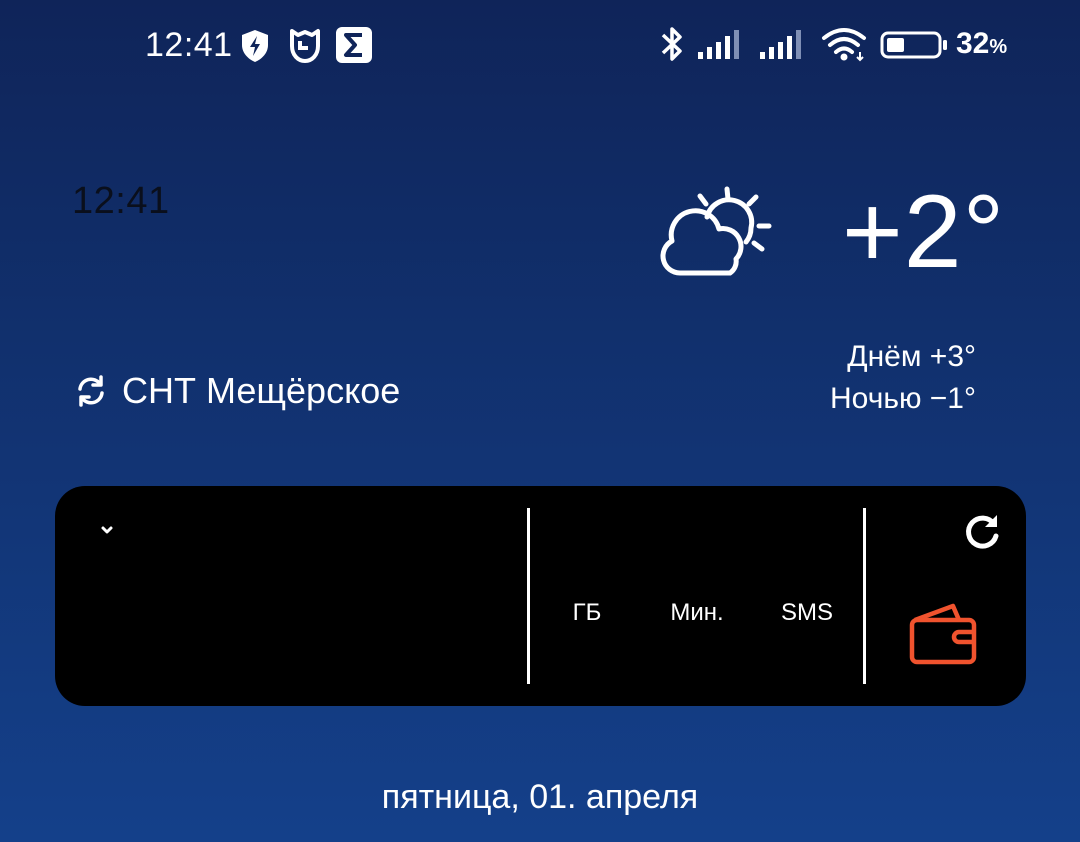 Image resolution: width=1080 pixels, height=842 pixels. Describe the element at coordinates (858, 378) in the screenshot. I see `forecast: Днём +3° Ночью −1°` at that location.